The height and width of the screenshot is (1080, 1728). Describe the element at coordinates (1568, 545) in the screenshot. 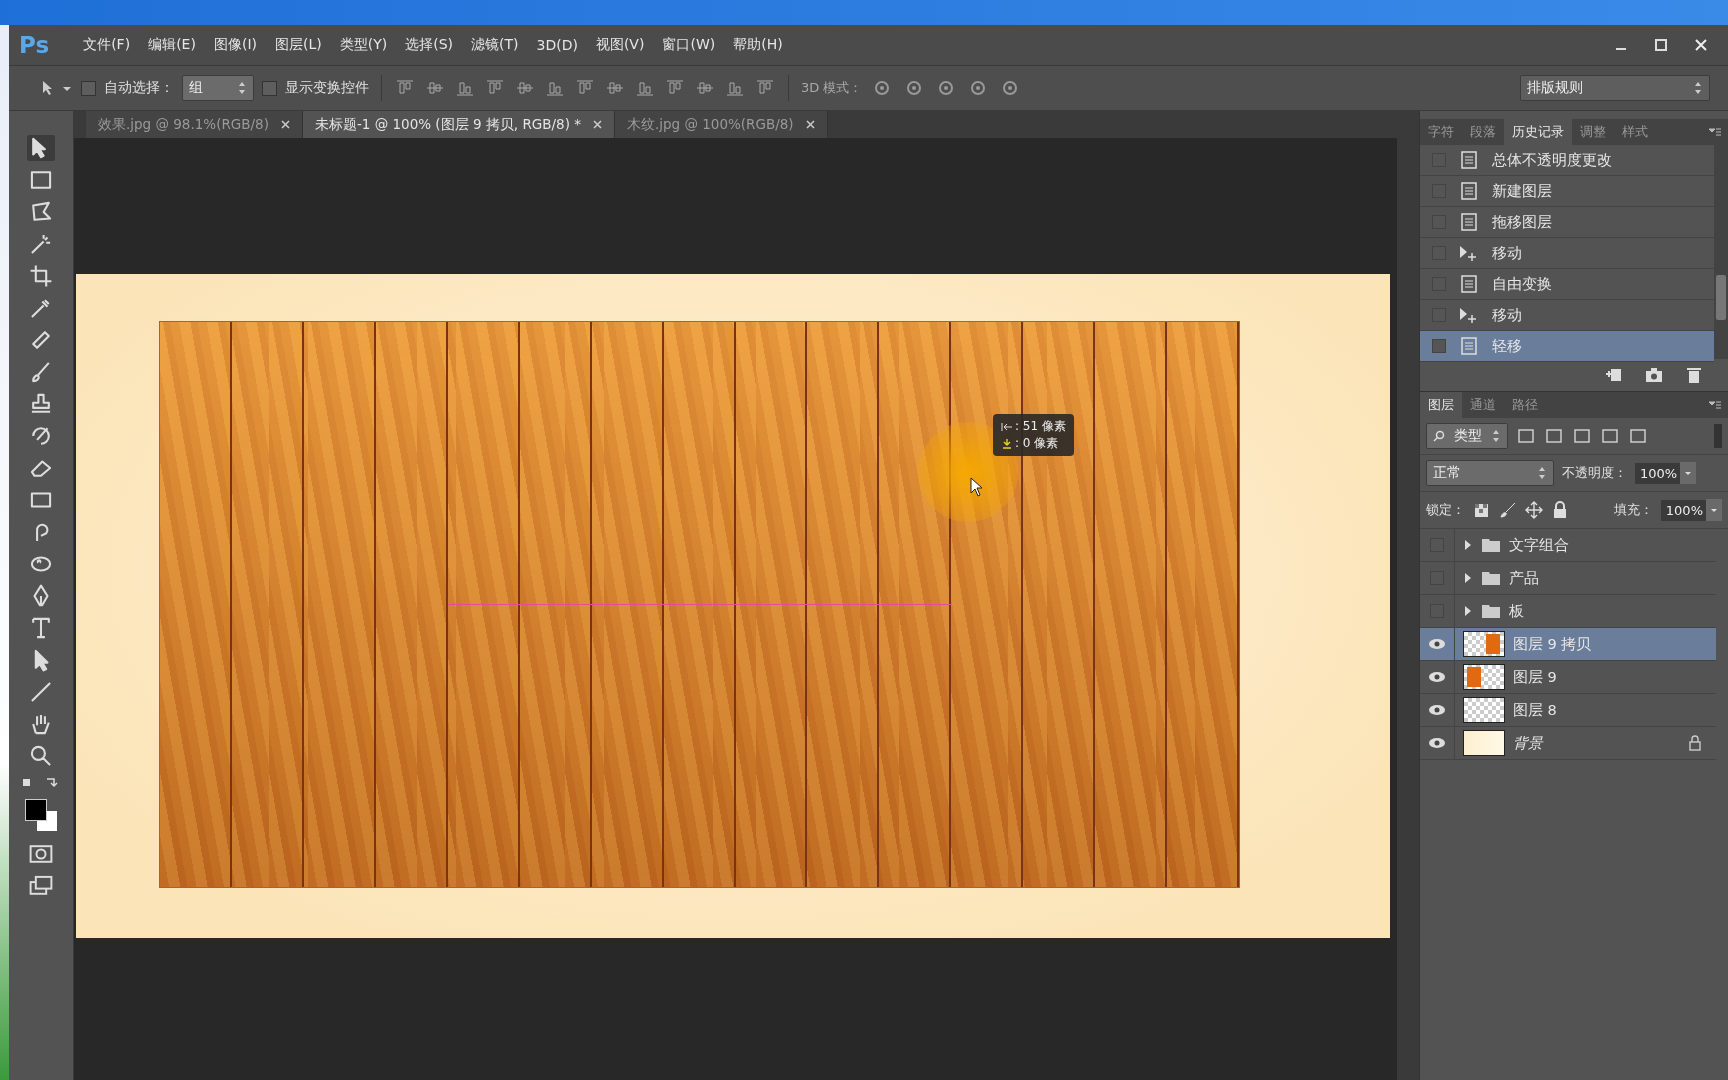

I see `layer-row: 文字组合` at that location.